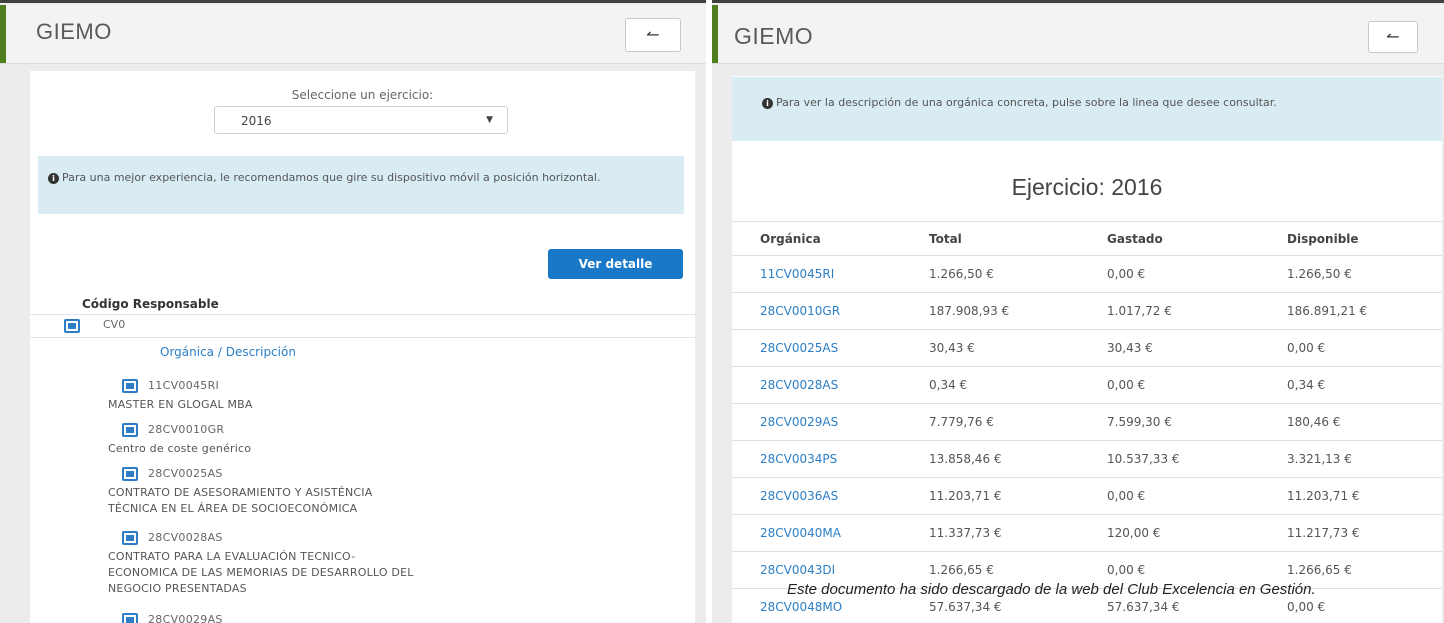 The width and height of the screenshot is (1444, 623). Describe the element at coordinates (1018, 533) in the screenshot. I see `amount-cell: 11.337,73 €` at that location.